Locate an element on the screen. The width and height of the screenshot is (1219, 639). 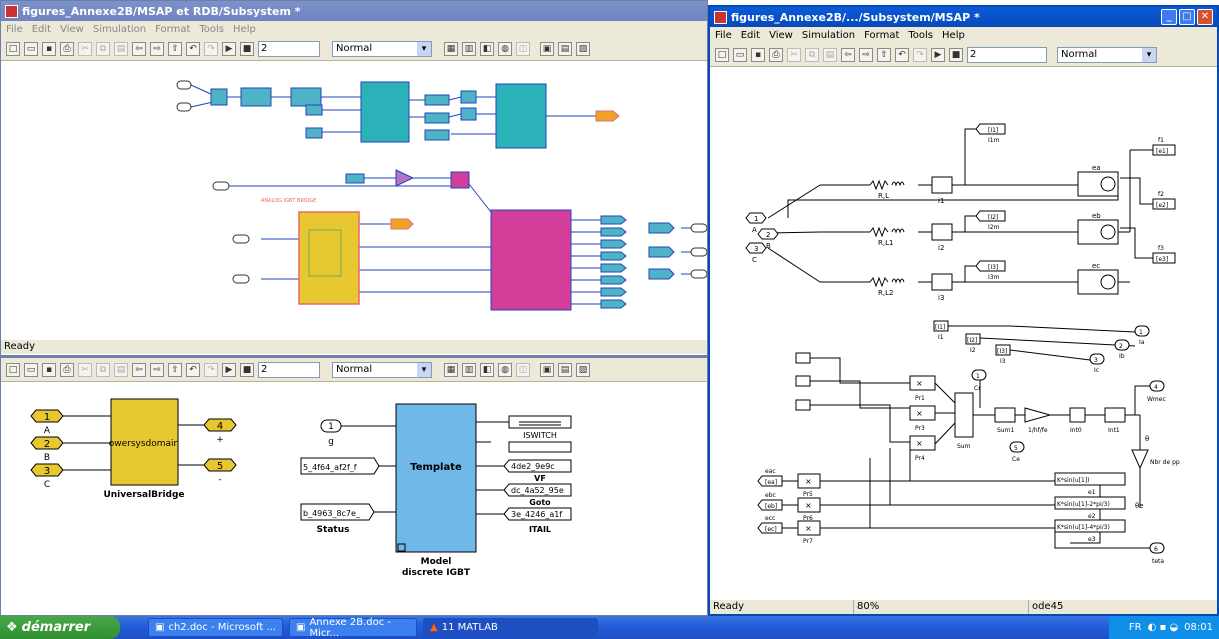
maximize-button: □ is located at coordinates (1187, 17).